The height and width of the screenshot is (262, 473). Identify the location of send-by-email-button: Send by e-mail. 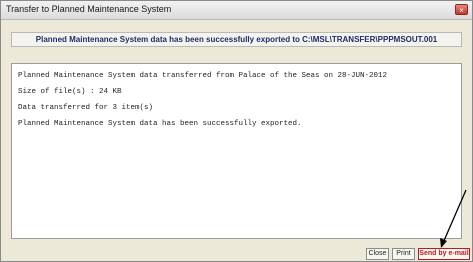
(444, 254).